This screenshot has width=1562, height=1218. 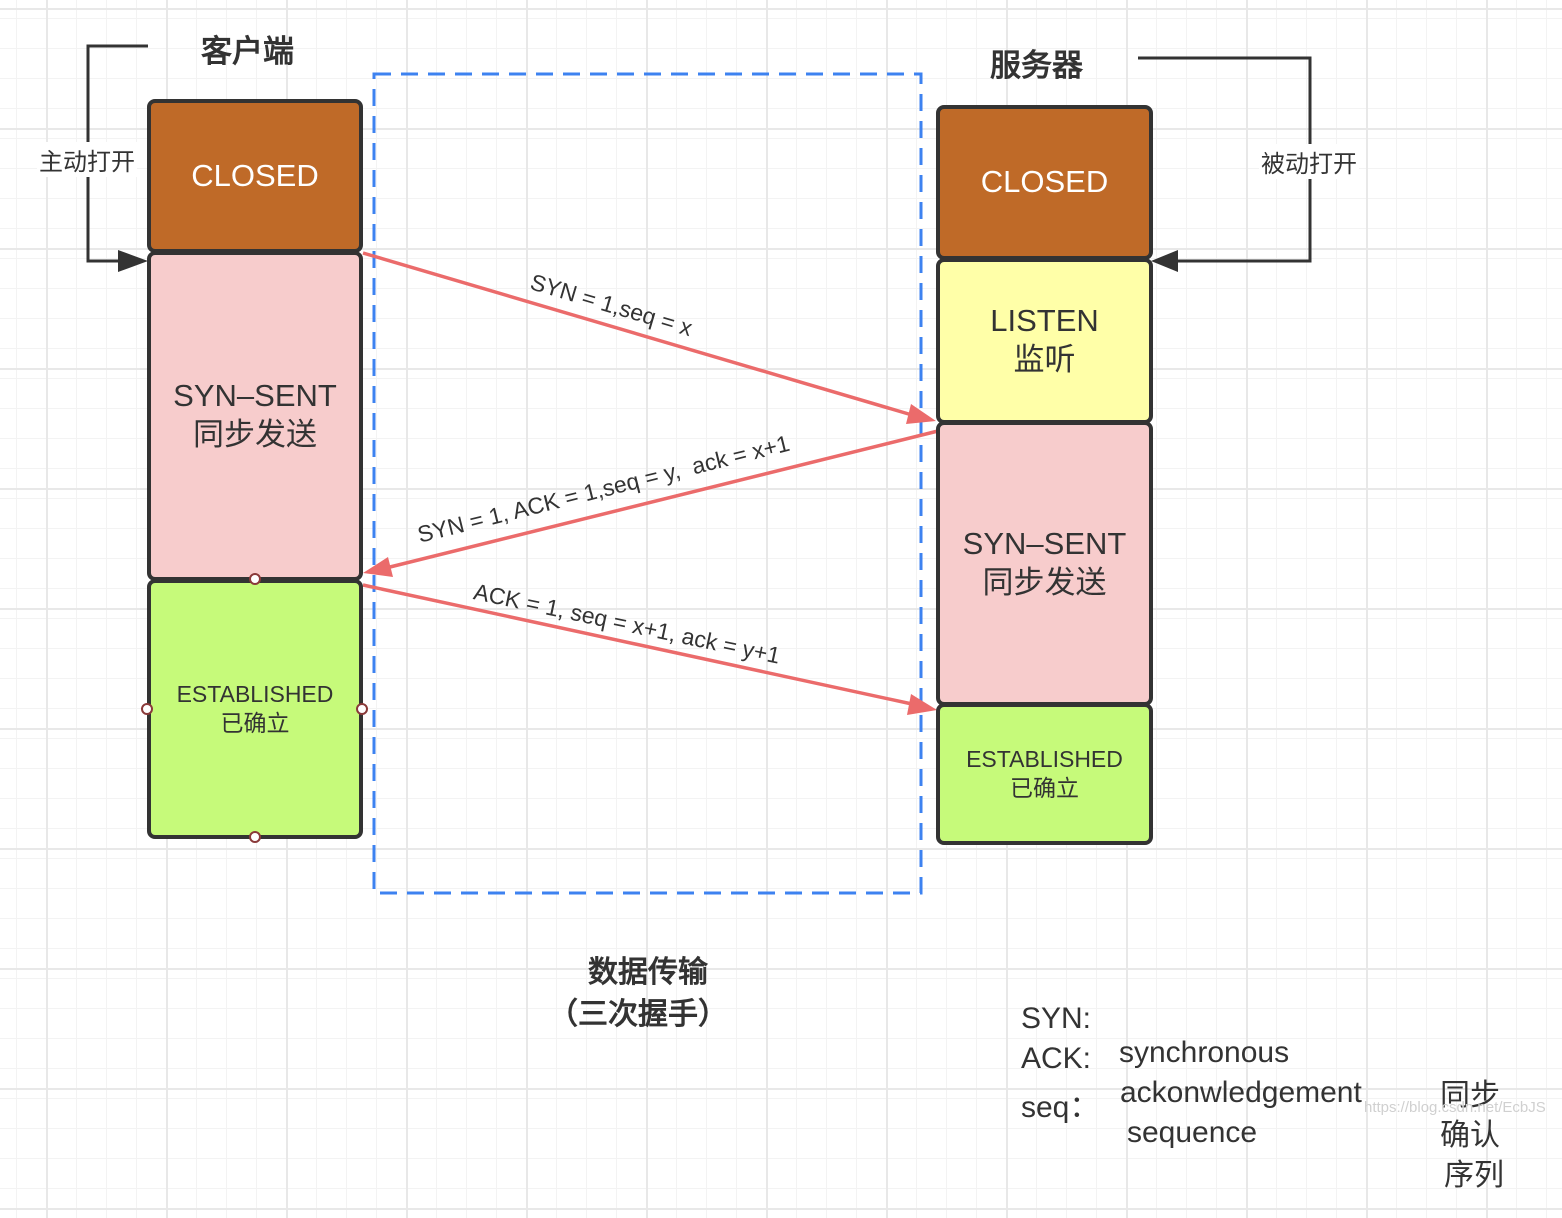 I want to click on server-state-listen-sublabel: 监听, so click(x=1044, y=359).